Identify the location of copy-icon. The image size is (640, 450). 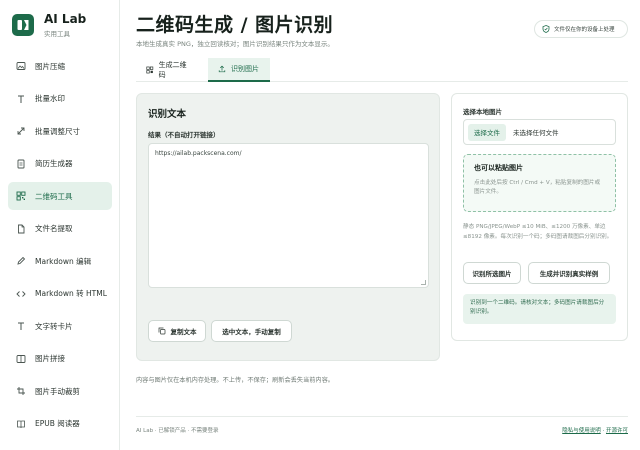
(161, 331).